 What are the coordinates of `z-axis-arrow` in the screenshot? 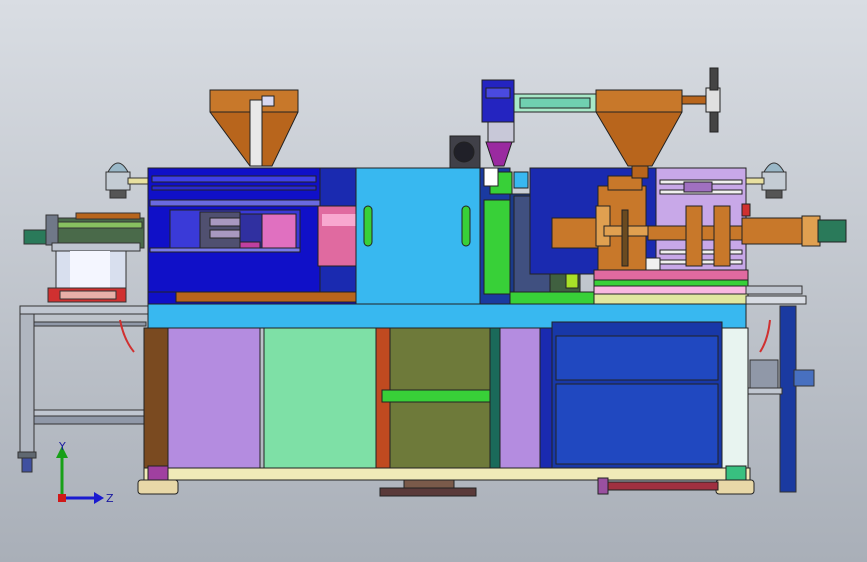 It's located at (99, 498).